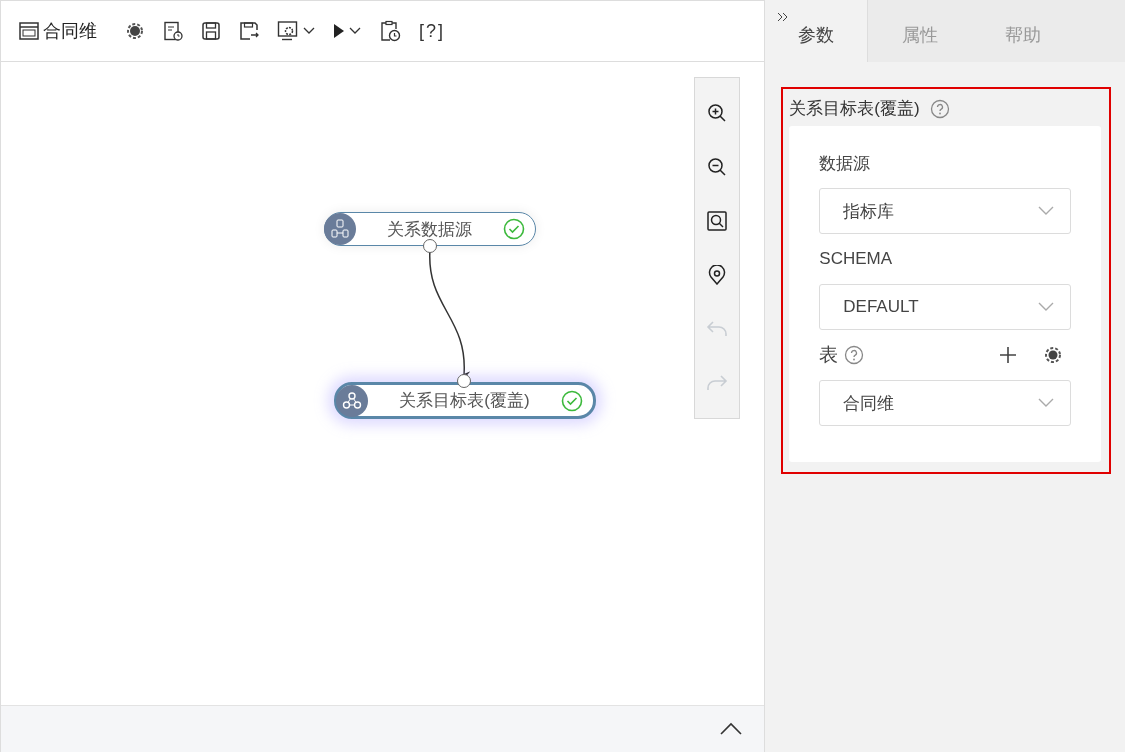 This screenshot has height=752, width=1125. I want to click on flow-title: 合同维, so click(70, 31).